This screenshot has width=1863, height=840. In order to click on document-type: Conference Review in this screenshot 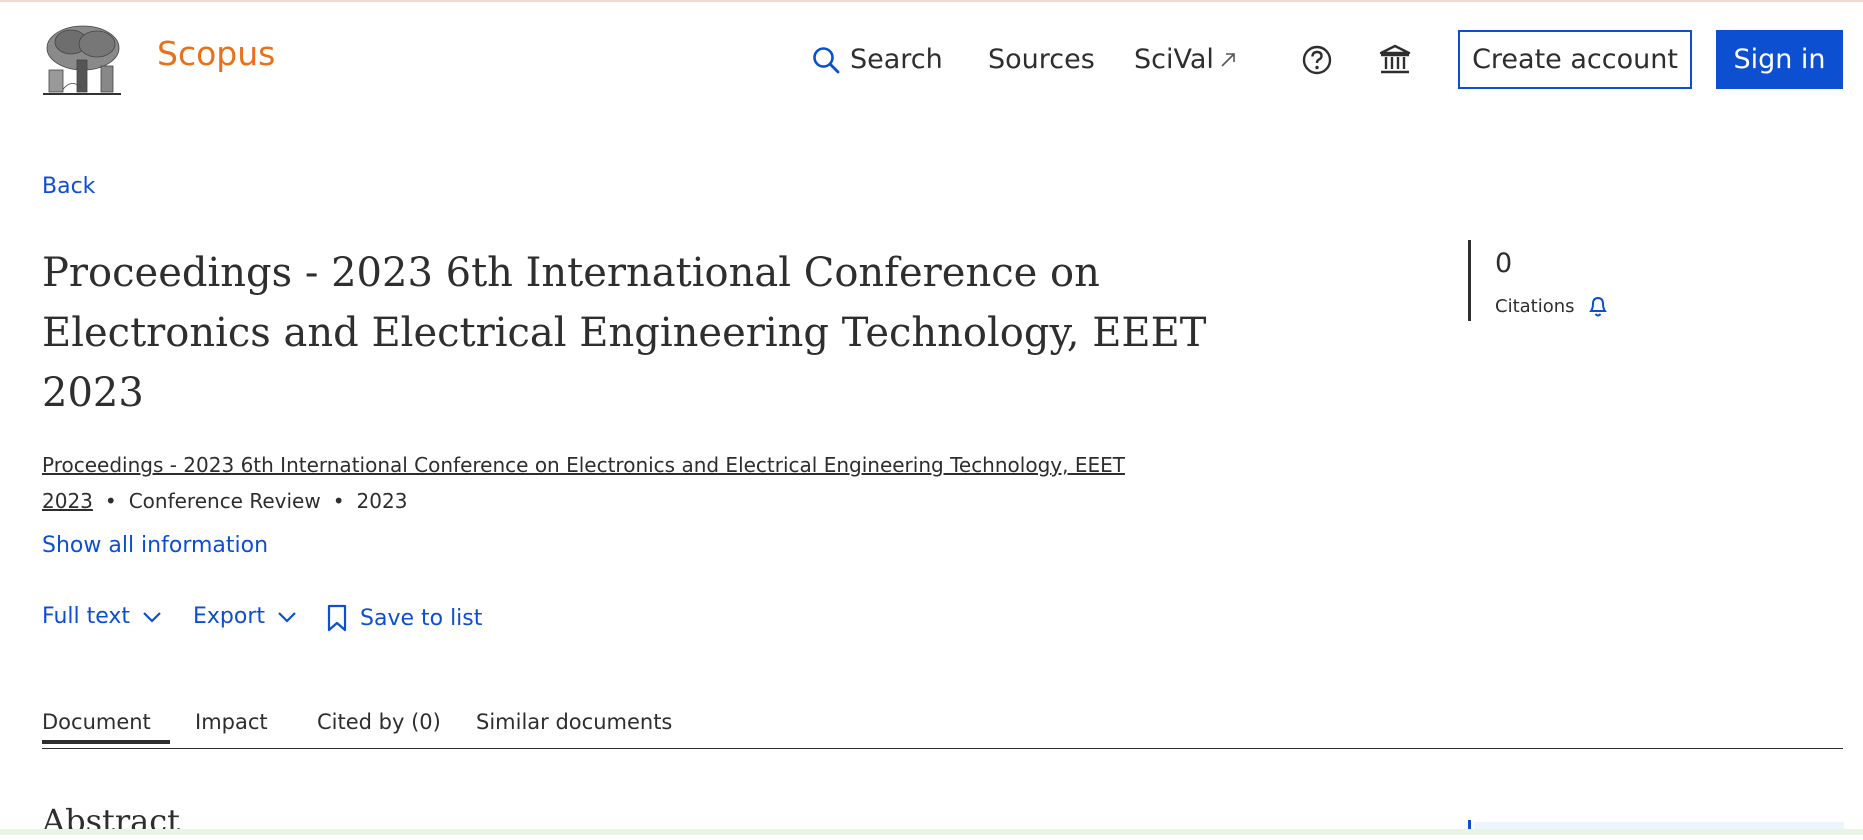, I will do `click(224, 501)`.